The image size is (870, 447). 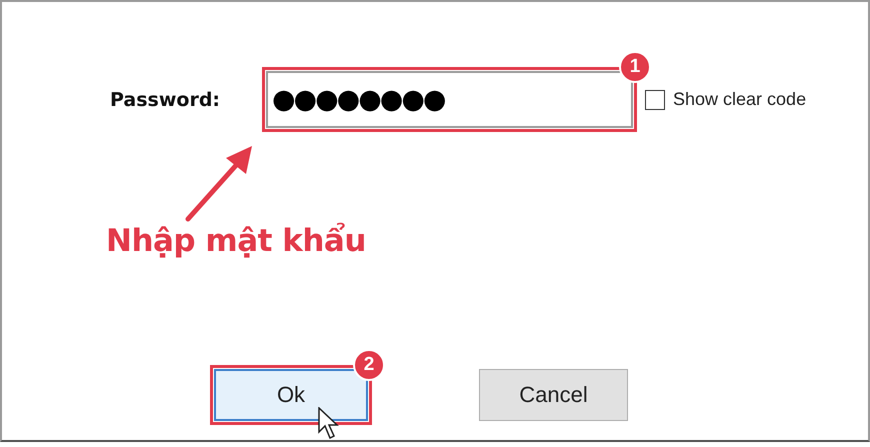 What do you see at coordinates (291, 395) in the screenshot?
I see `ok-button: Ok` at bounding box center [291, 395].